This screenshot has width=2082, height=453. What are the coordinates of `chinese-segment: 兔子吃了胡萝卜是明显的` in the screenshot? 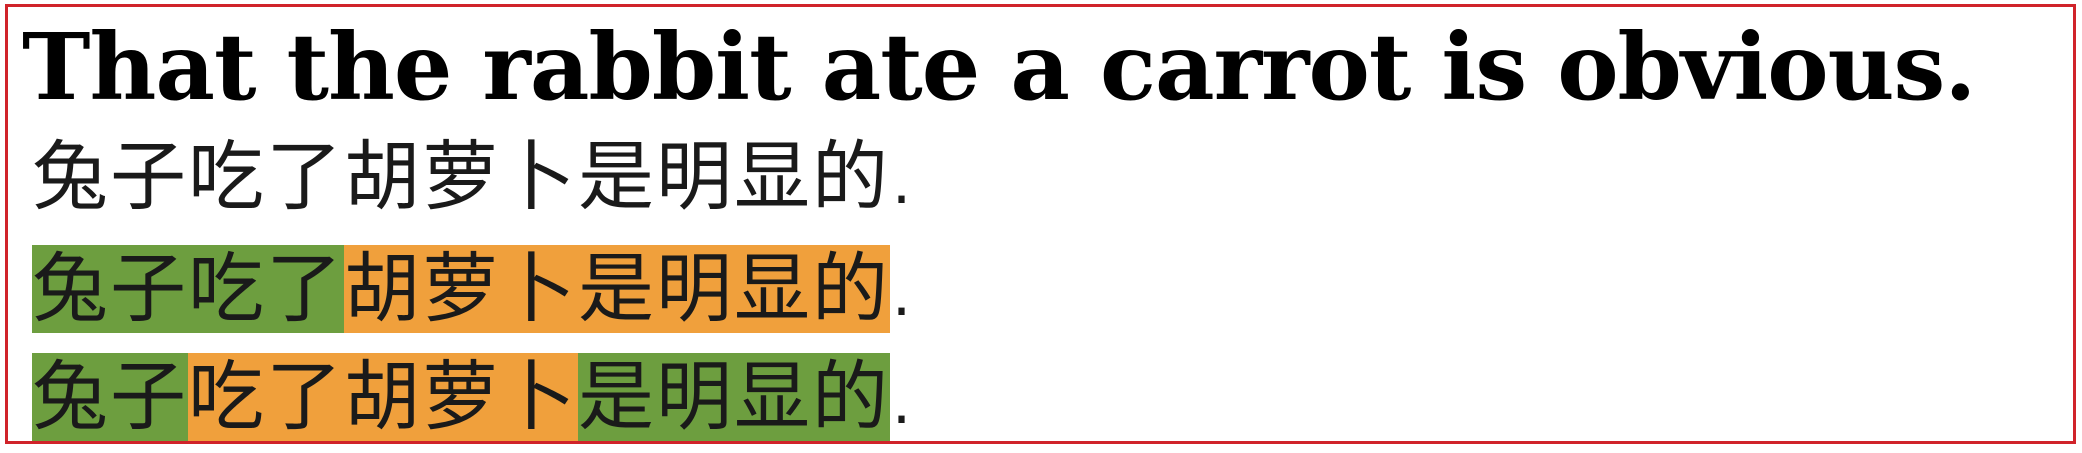 It's located at (461, 176).